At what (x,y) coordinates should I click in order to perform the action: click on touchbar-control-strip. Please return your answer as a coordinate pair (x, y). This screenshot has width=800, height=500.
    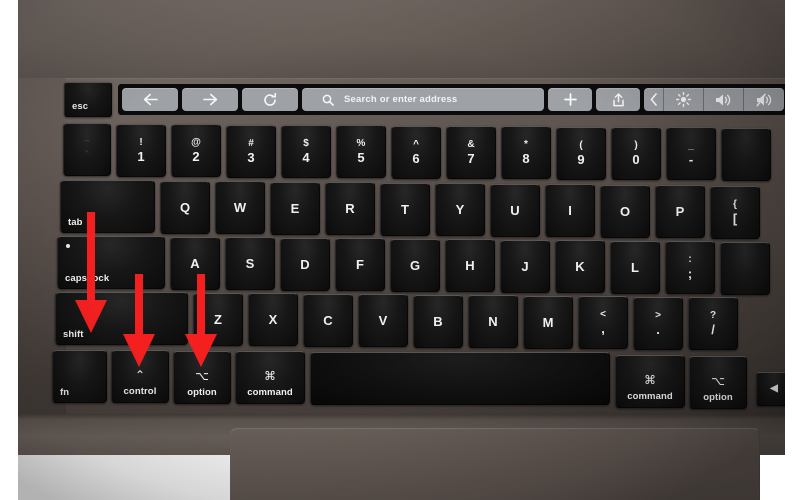
    Looking at the image, I should click on (714, 99).